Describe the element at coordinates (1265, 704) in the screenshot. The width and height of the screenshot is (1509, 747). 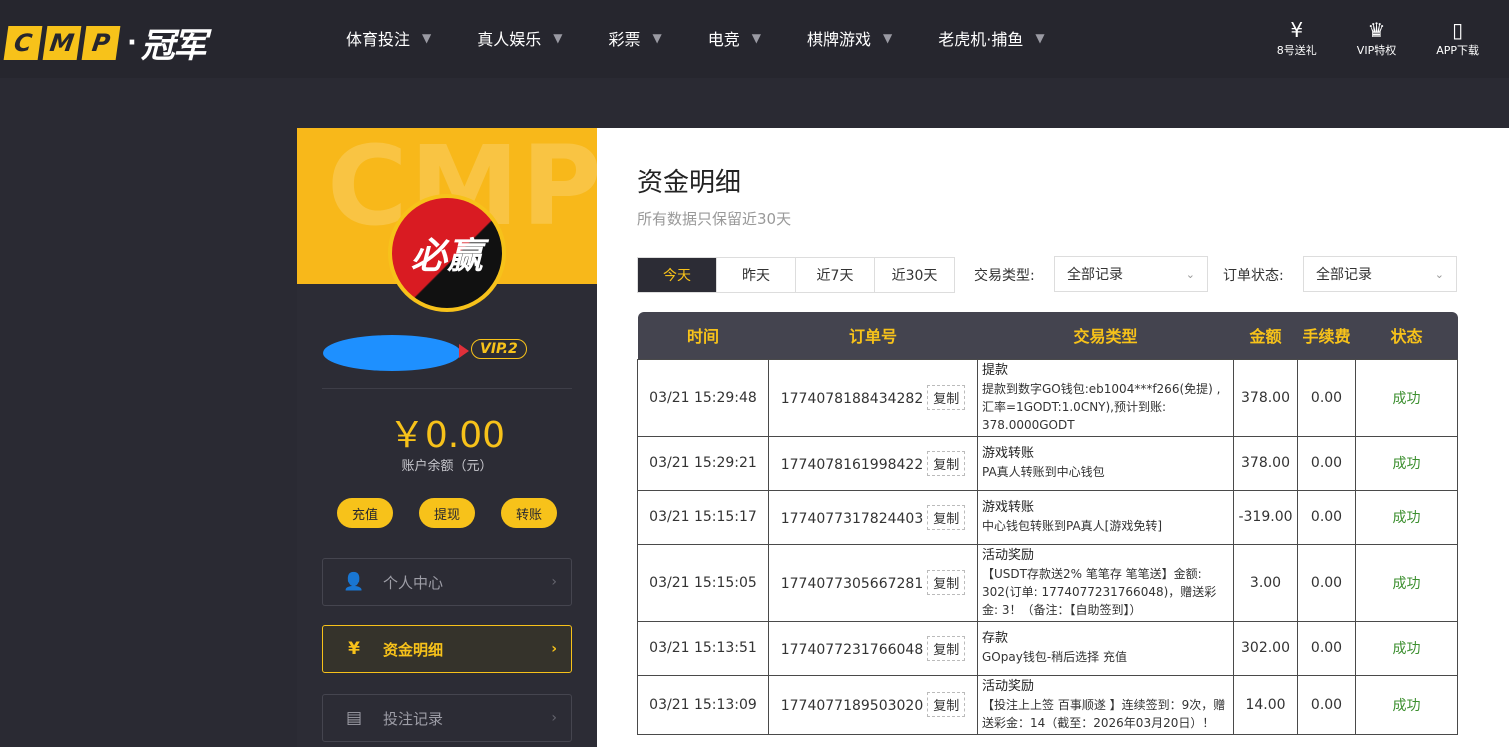
I see `cell-amount: 14.00` at that location.